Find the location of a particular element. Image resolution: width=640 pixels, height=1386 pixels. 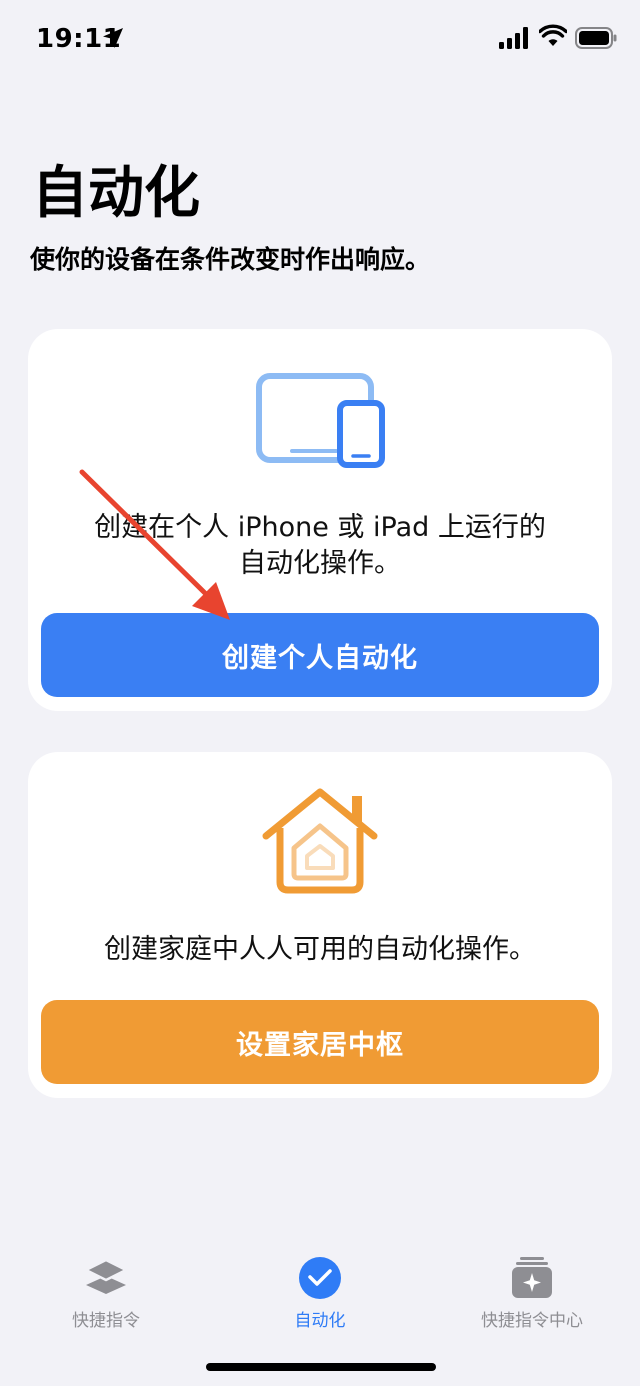

gallery-sparkle-icon is located at coordinates (532, 1277).